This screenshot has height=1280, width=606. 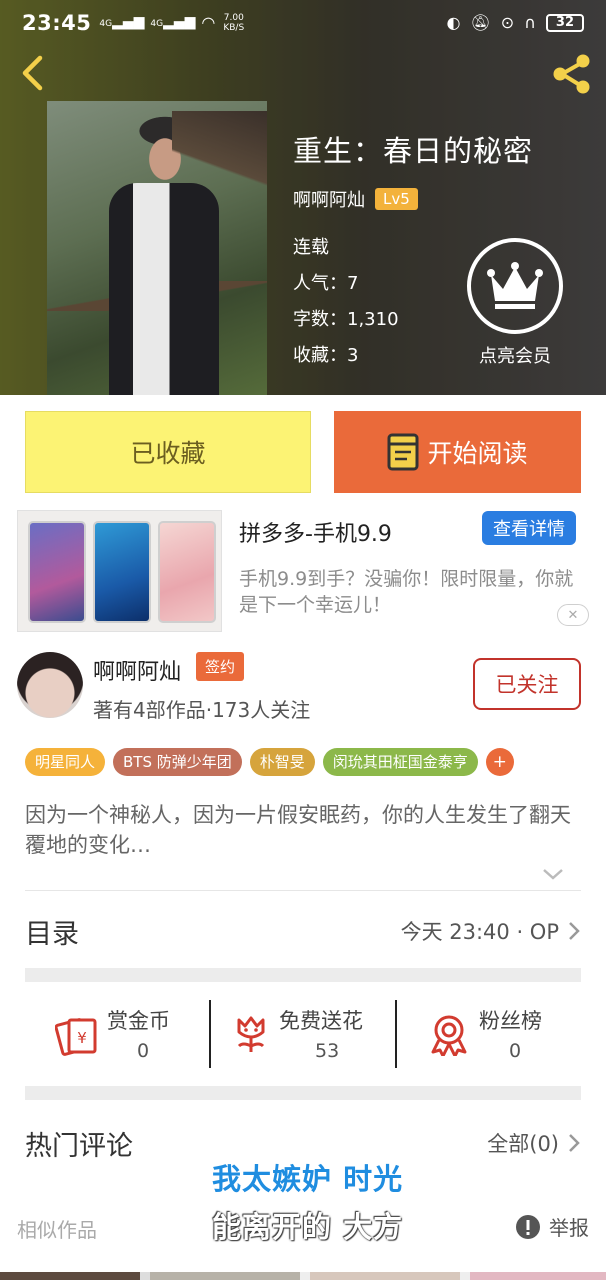 What do you see at coordinates (303, 22) in the screenshot?
I see `status-bar: 23:45 4G▂▄▆ 4G▂▄▆ ◠ 7.00 KB/S ◐ 🔕︎ ⊙ ∩ 32` at bounding box center [303, 22].